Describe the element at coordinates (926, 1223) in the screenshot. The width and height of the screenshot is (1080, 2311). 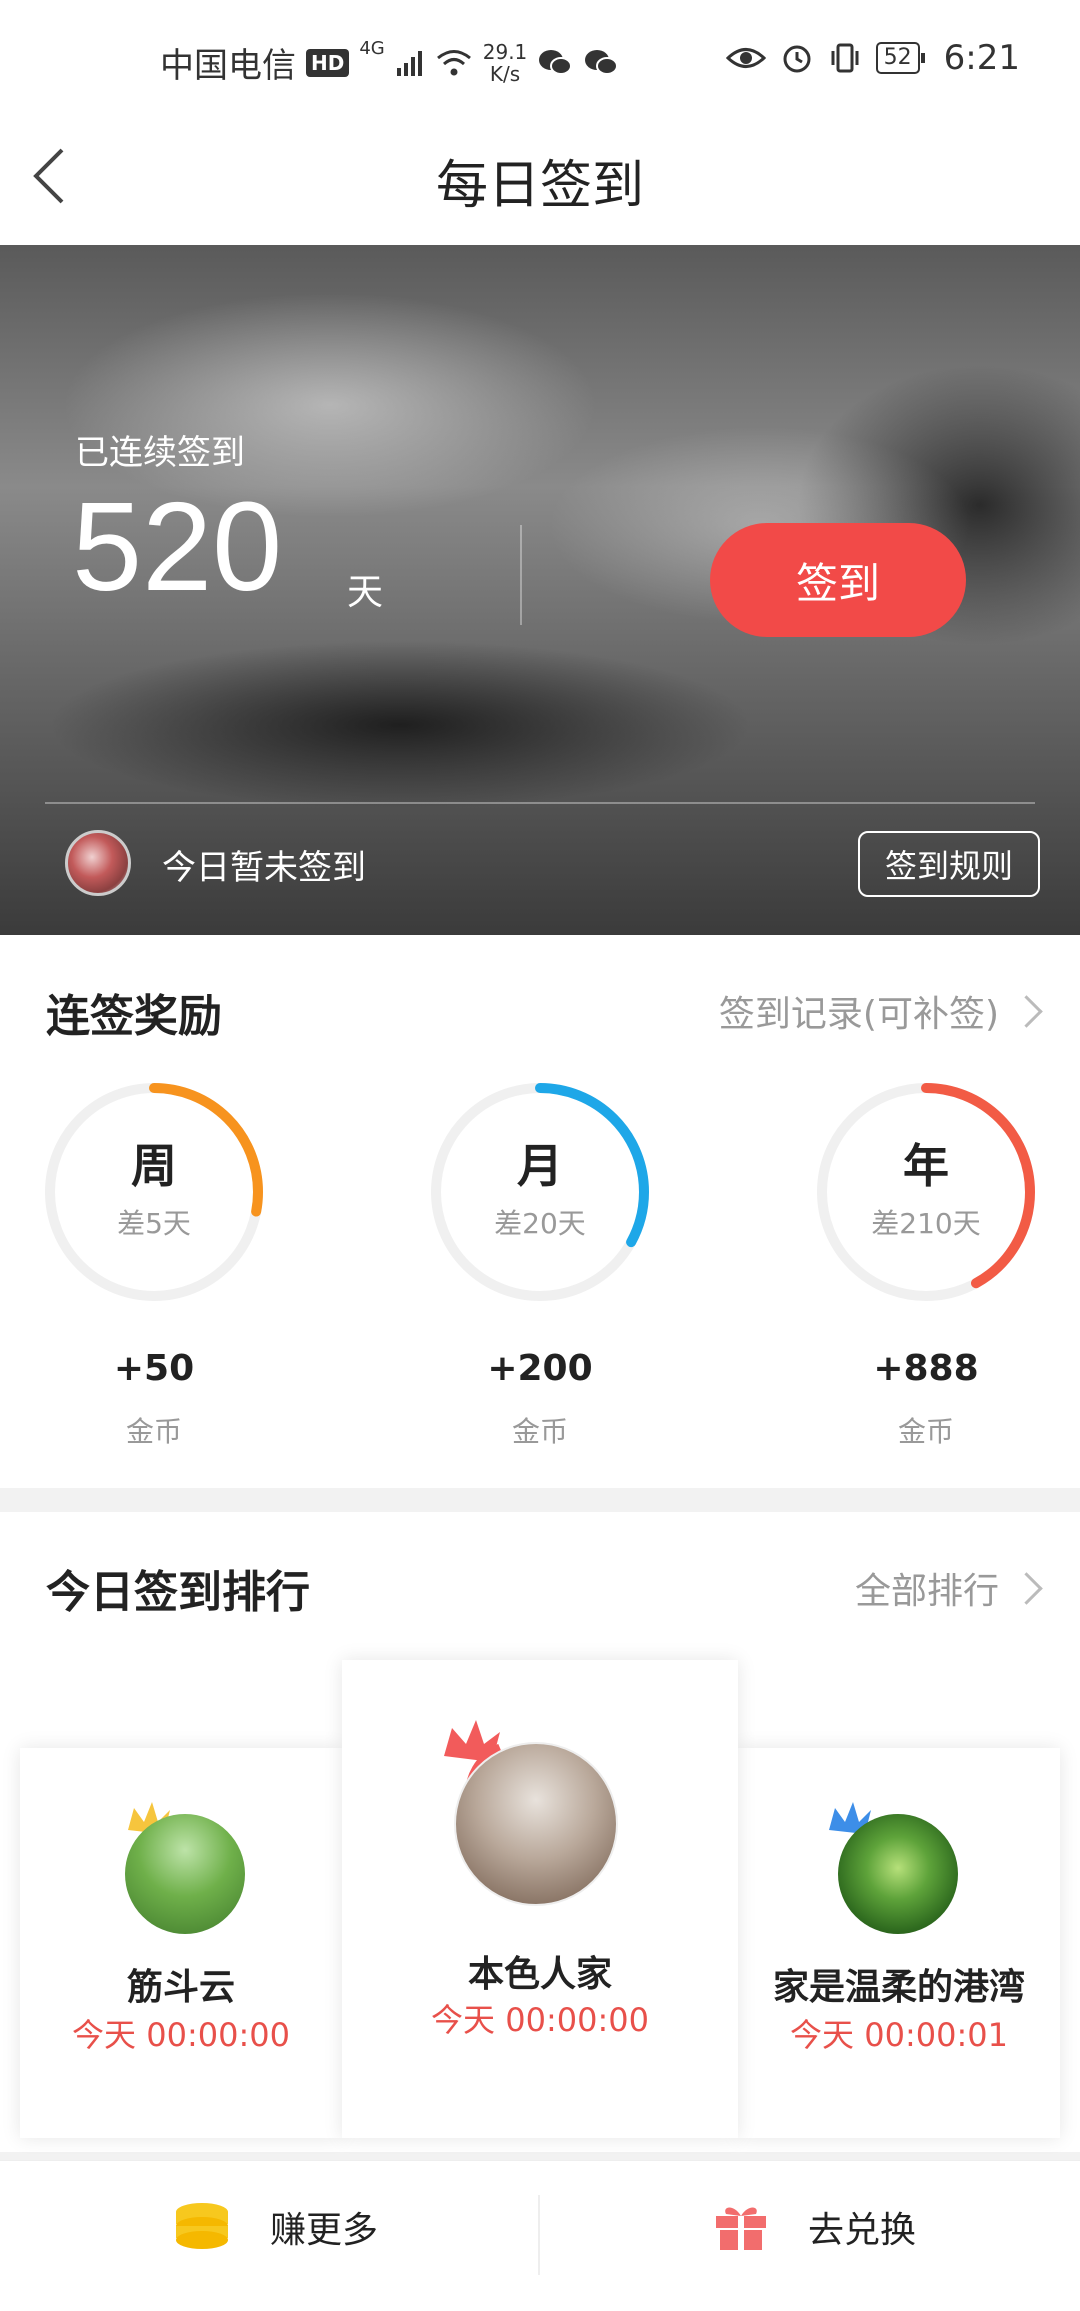
I see `reward-remaining: 差210天` at that location.